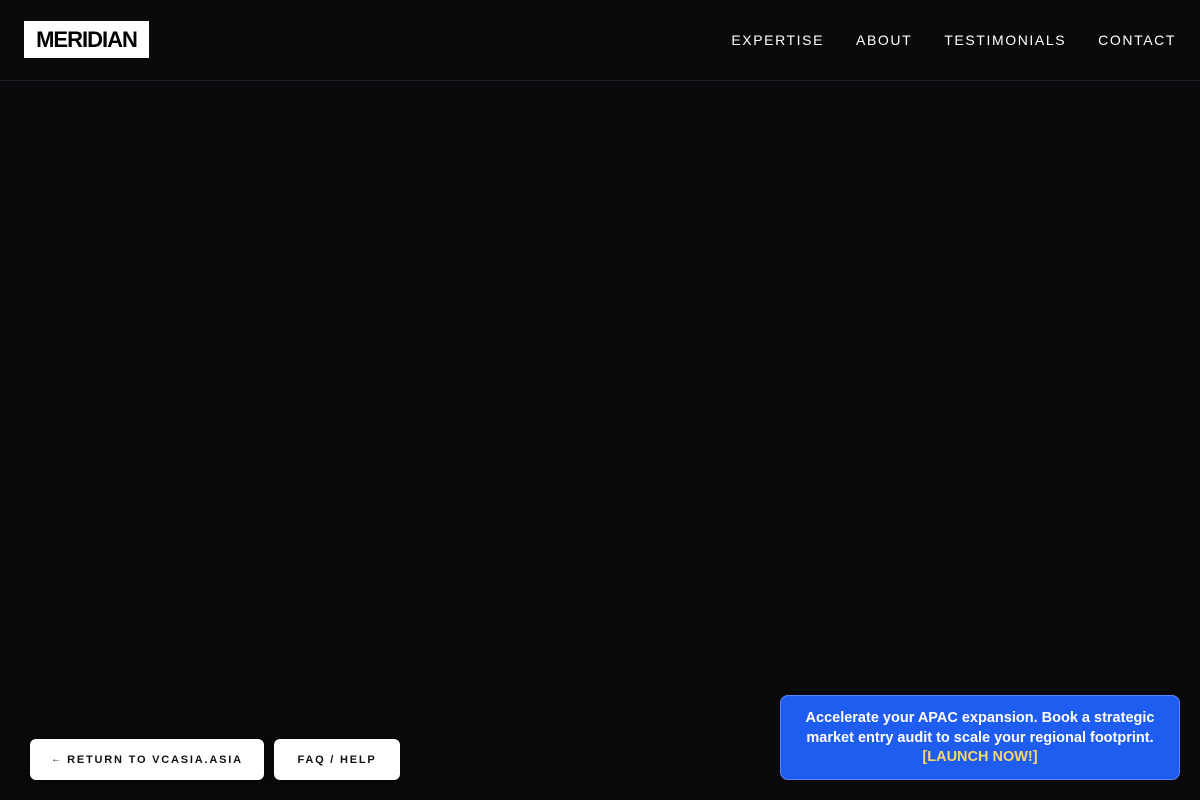 This screenshot has height=800, width=1200. Describe the element at coordinates (1137, 40) in the screenshot. I see `nav-link-contact: CONTACT` at that location.